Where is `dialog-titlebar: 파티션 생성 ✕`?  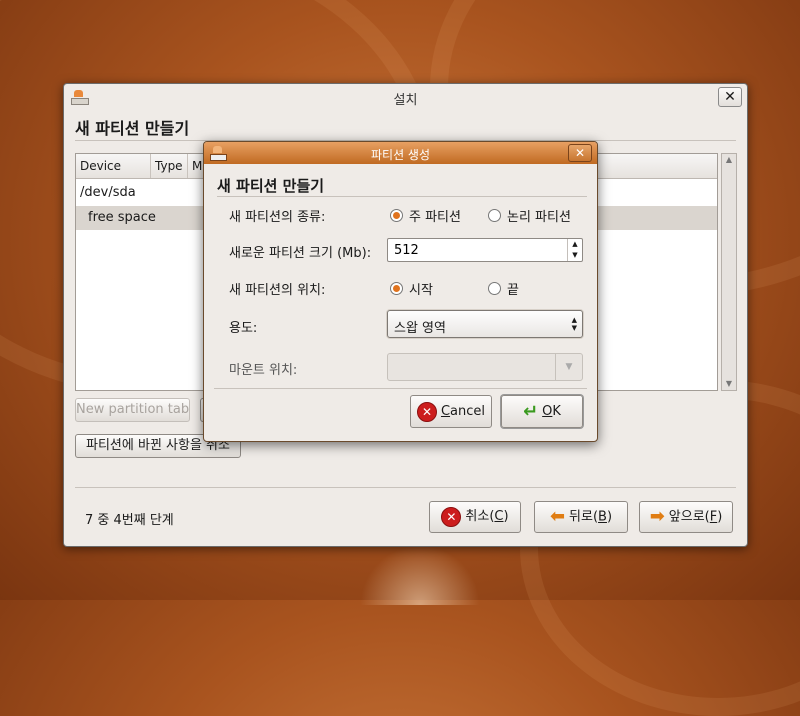 dialog-titlebar: 파티션 생성 ✕ is located at coordinates (400, 153).